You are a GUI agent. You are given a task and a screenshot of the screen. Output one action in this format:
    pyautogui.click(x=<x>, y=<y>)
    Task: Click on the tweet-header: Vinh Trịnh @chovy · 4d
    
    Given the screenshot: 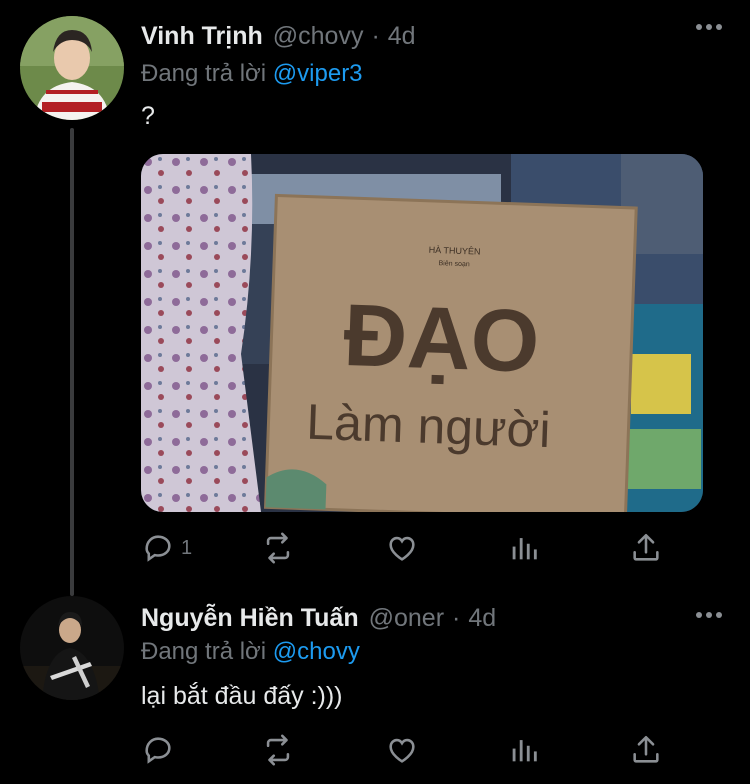 What is the action you would take?
    pyautogui.click(x=278, y=36)
    